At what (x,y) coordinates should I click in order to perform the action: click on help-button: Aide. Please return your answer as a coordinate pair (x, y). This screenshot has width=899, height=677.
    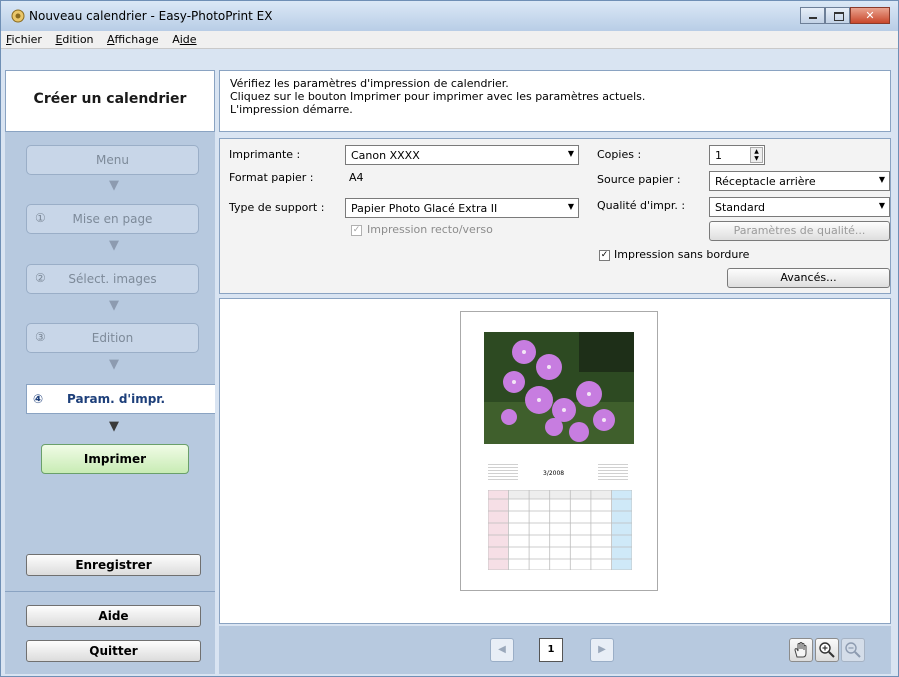
    Looking at the image, I should click on (113, 616).